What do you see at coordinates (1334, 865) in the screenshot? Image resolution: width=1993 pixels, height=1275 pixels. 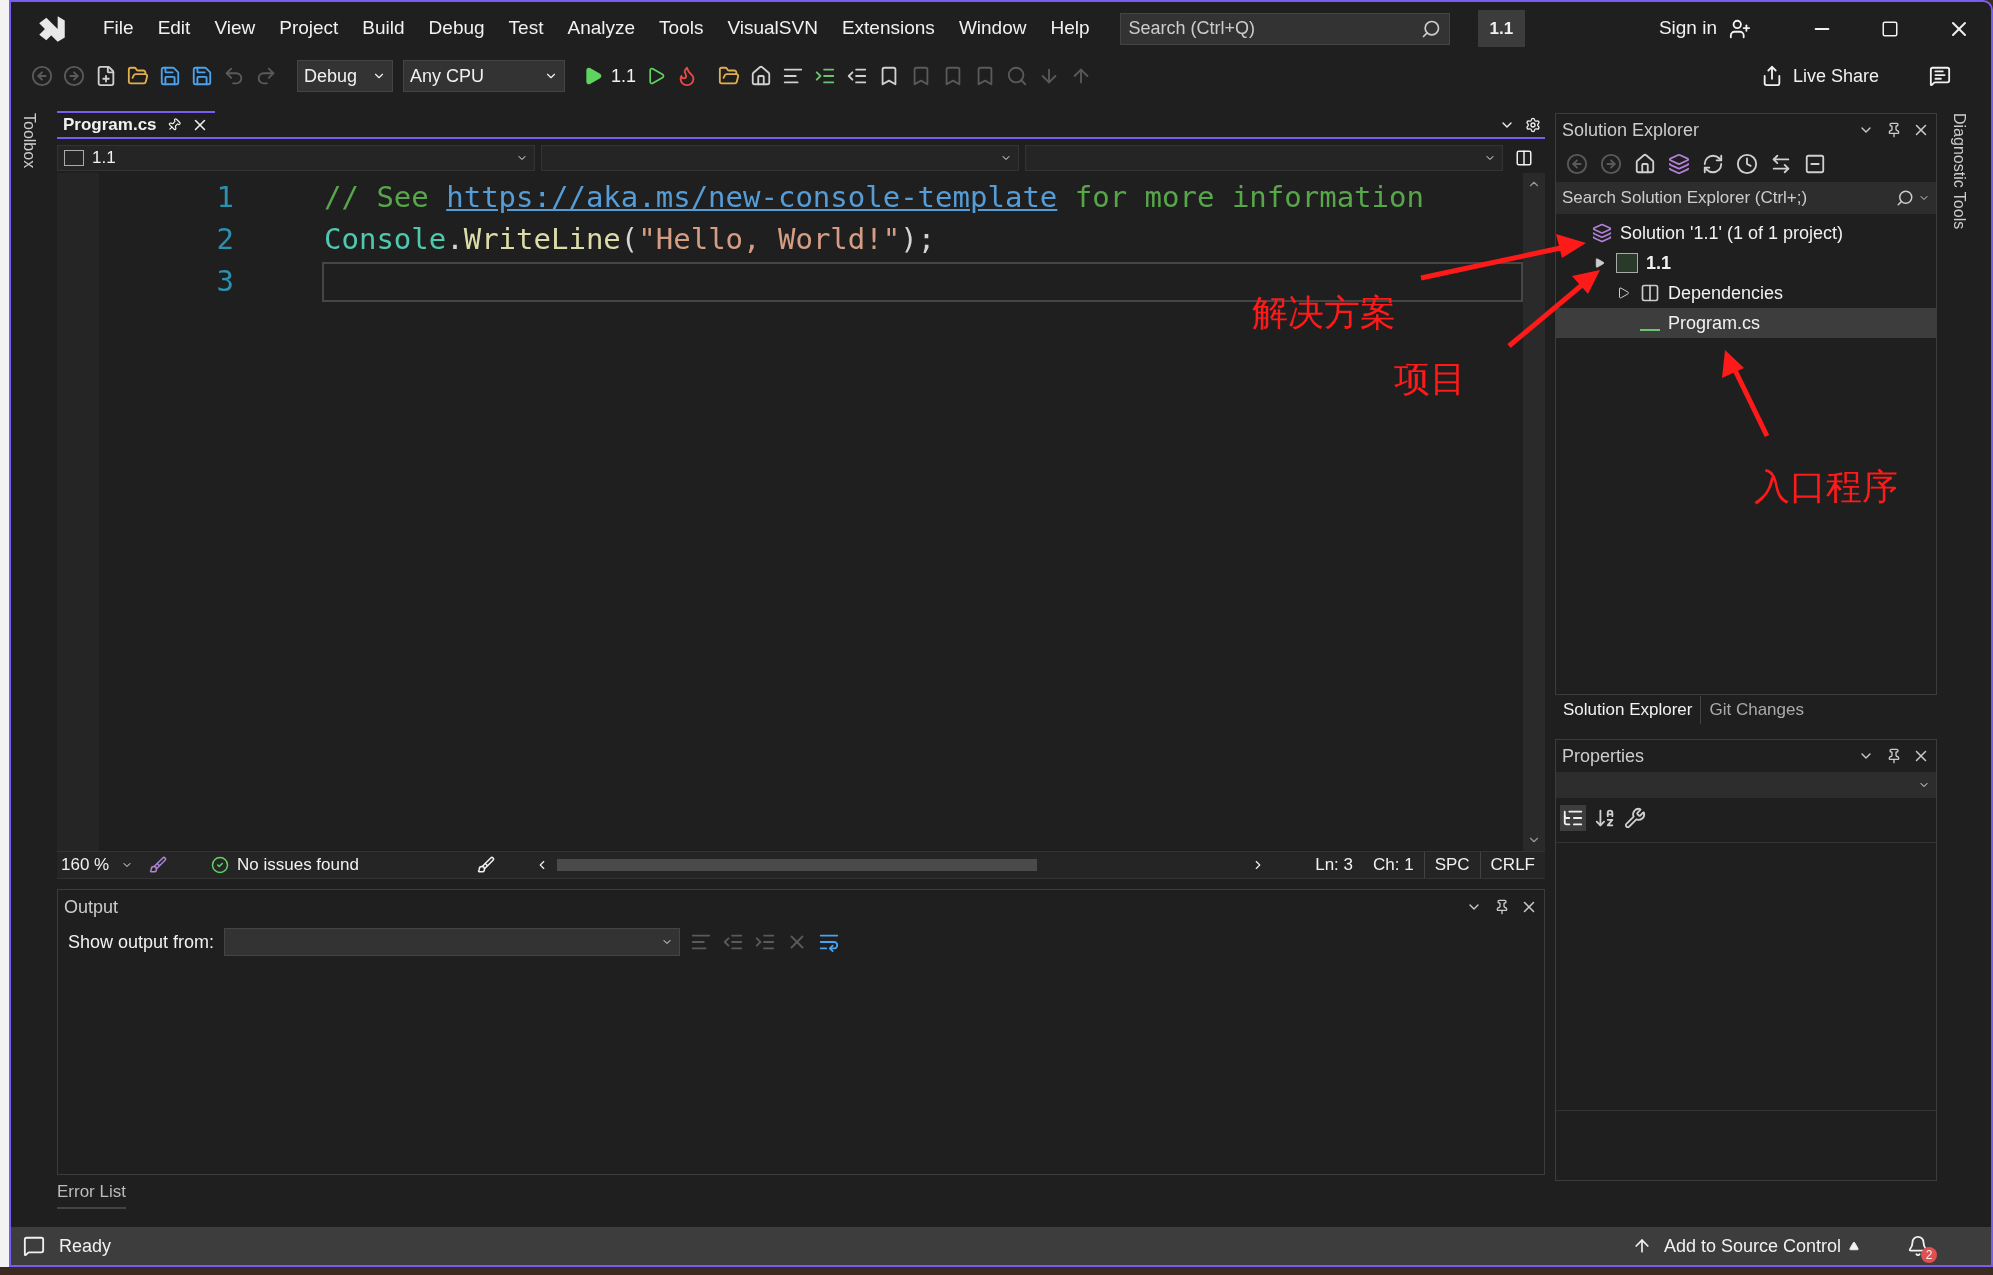 I see `line-indicator: Ln: 3` at bounding box center [1334, 865].